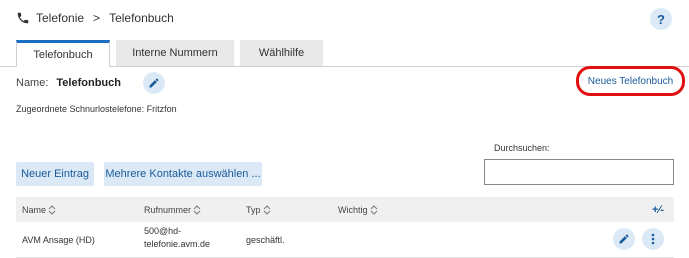  I want to click on assigned-handsets: Zugeordnete Schnurlostelefone: Fritzfon, so click(96, 109).